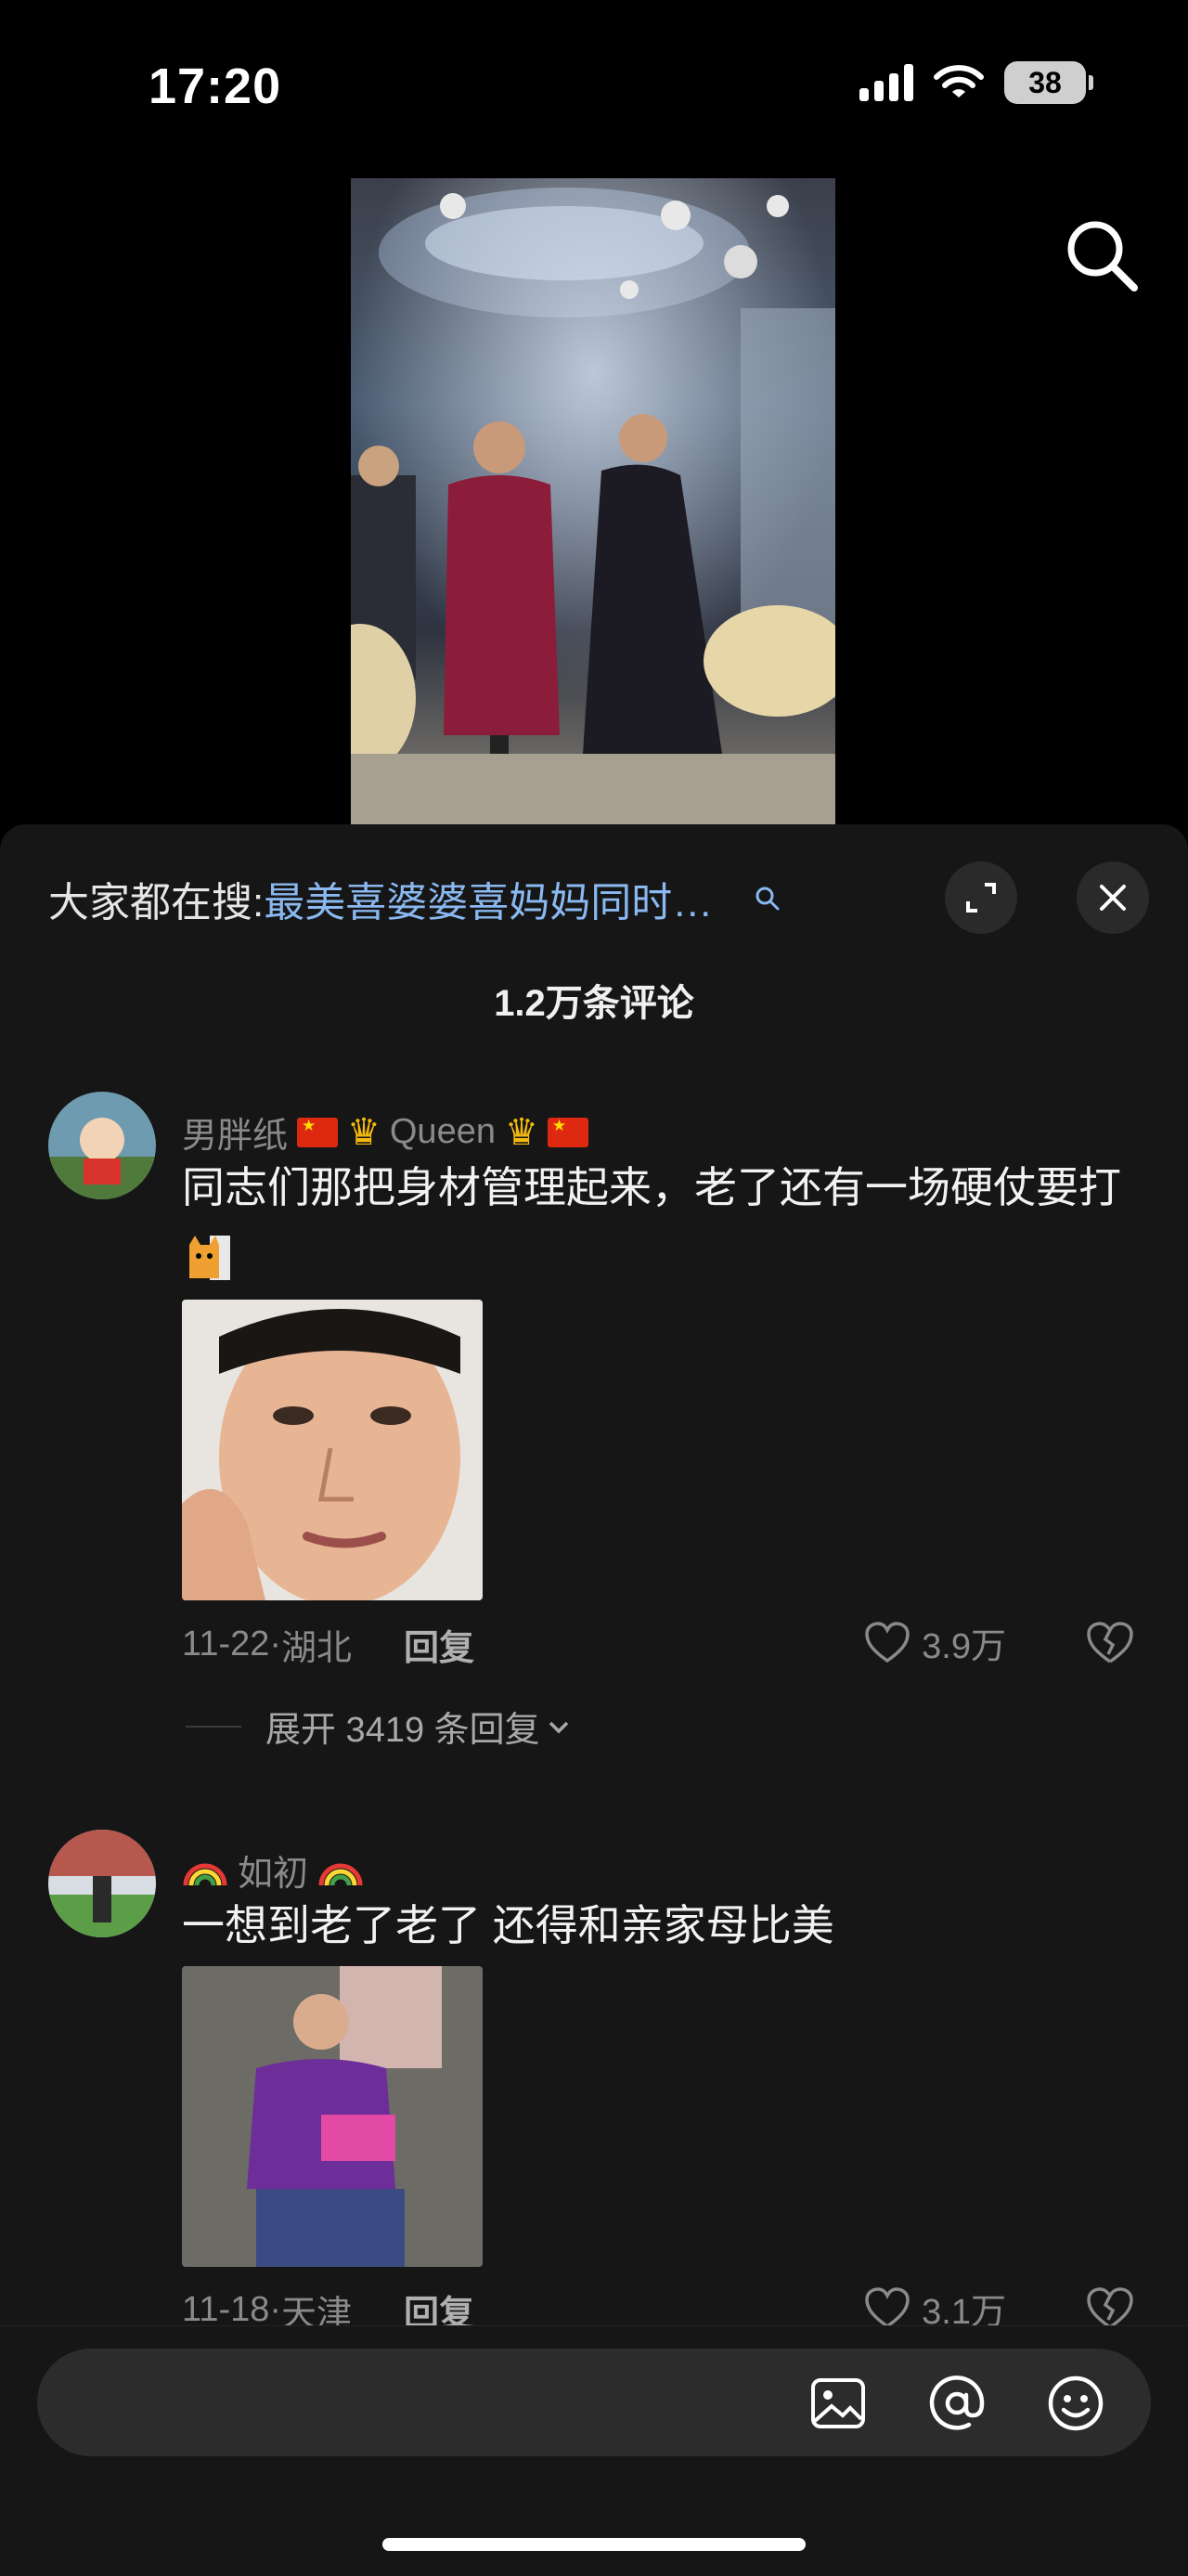 This screenshot has height=2576, width=1188. Describe the element at coordinates (838, 2403) in the screenshot. I see `image-icon` at that location.